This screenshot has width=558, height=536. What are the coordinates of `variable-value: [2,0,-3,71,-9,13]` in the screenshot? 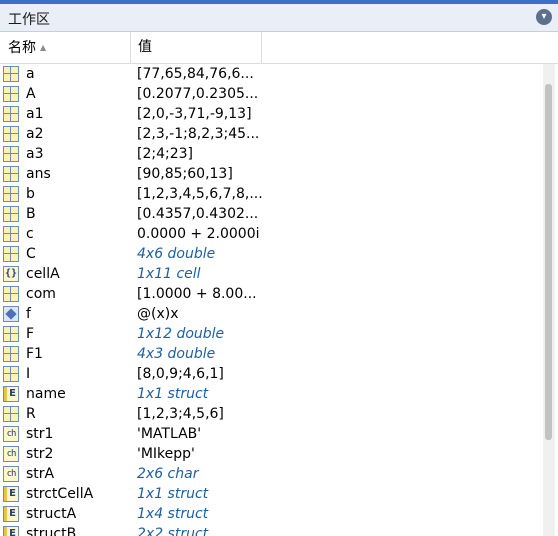 It's located at (194, 114).